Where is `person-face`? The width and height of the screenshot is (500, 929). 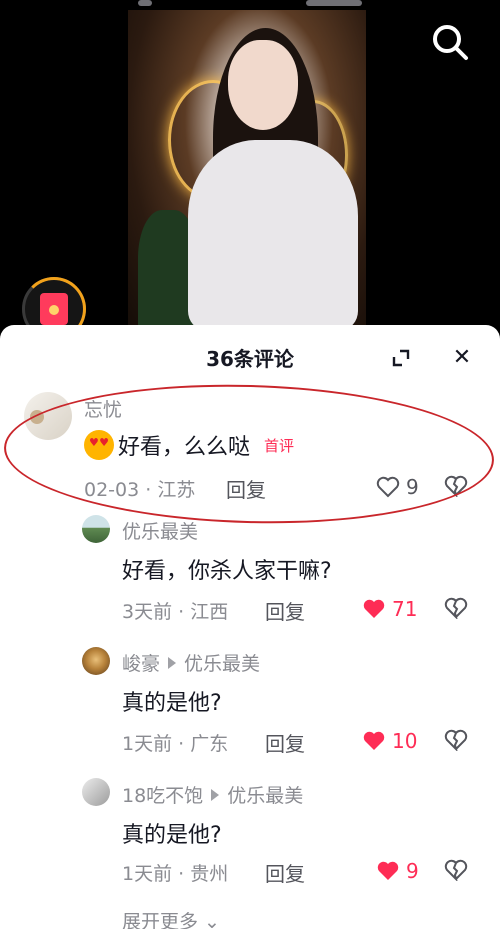 person-face is located at coordinates (263, 85).